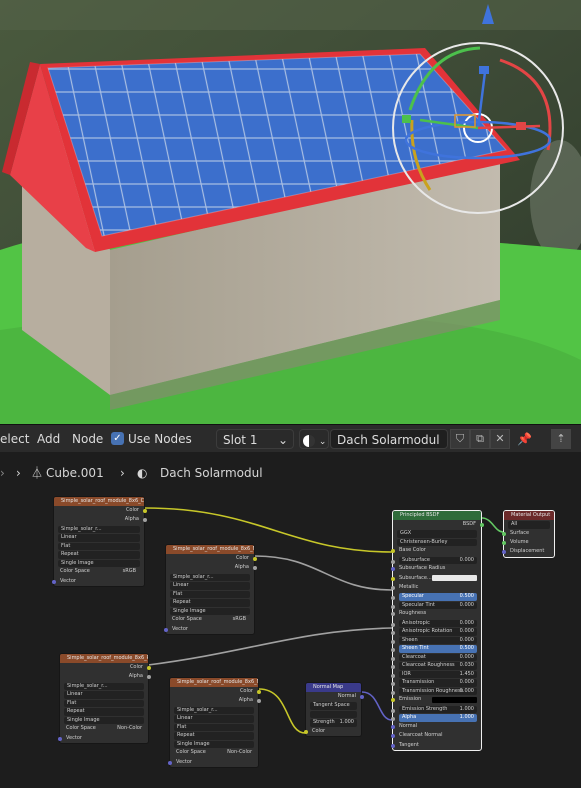  What do you see at coordinates (434, 709) in the screenshot?
I see `bsdf-input-row: Emission Strength 1.000` at bounding box center [434, 709].